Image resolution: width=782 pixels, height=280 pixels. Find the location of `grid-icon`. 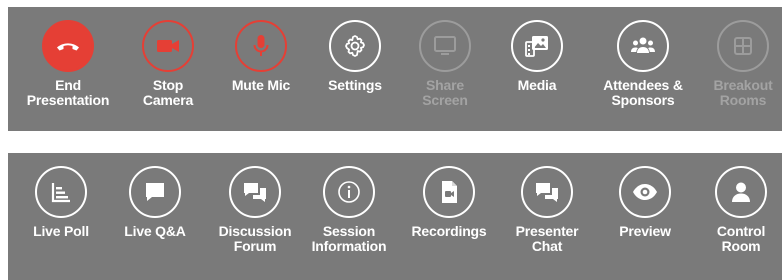

grid-icon is located at coordinates (743, 46).